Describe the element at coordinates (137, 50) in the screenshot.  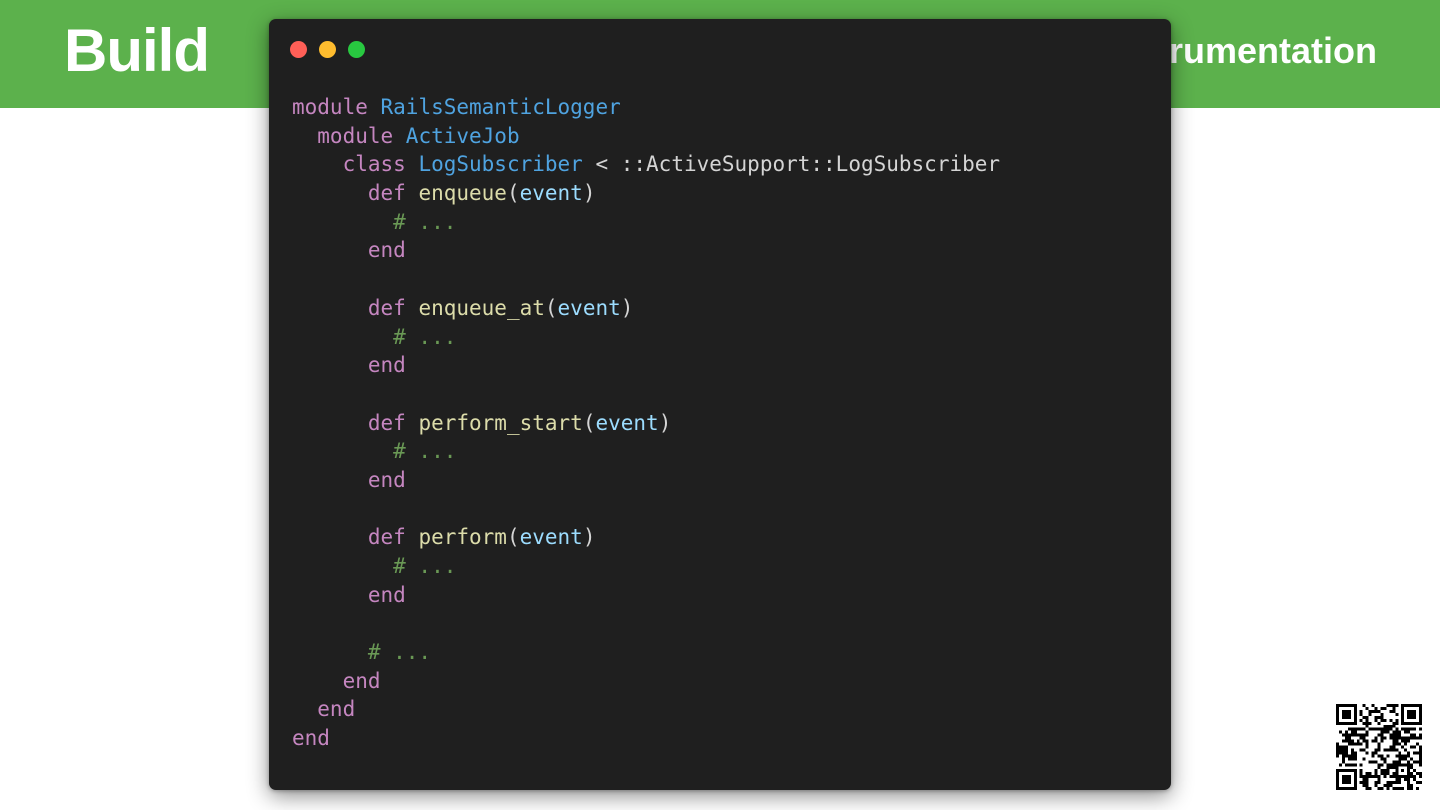
I see `slide-title: Build` at that location.